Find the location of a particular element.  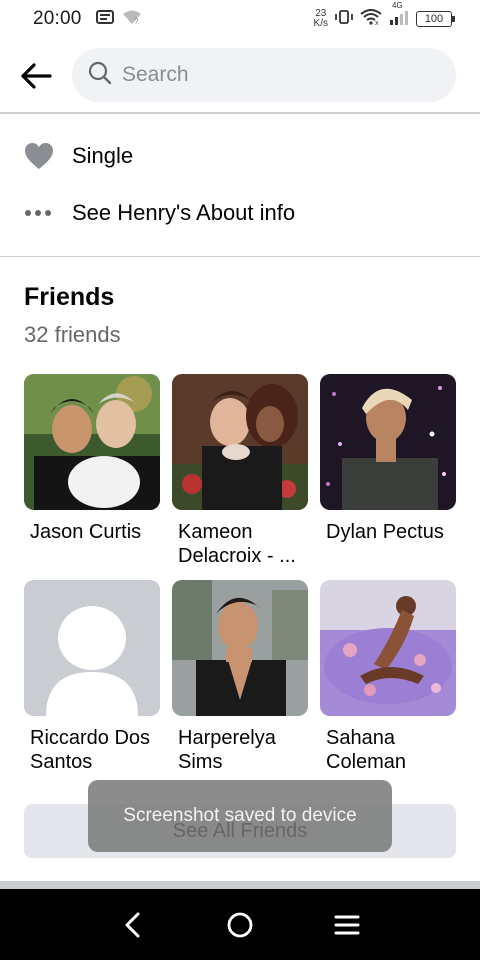

section-separator is located at coordinates (240, 885).